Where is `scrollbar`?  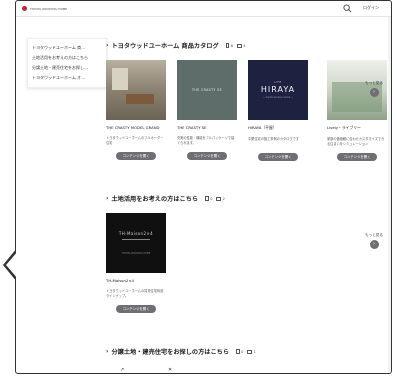
scrollbar is located at coordinates (389, 195).